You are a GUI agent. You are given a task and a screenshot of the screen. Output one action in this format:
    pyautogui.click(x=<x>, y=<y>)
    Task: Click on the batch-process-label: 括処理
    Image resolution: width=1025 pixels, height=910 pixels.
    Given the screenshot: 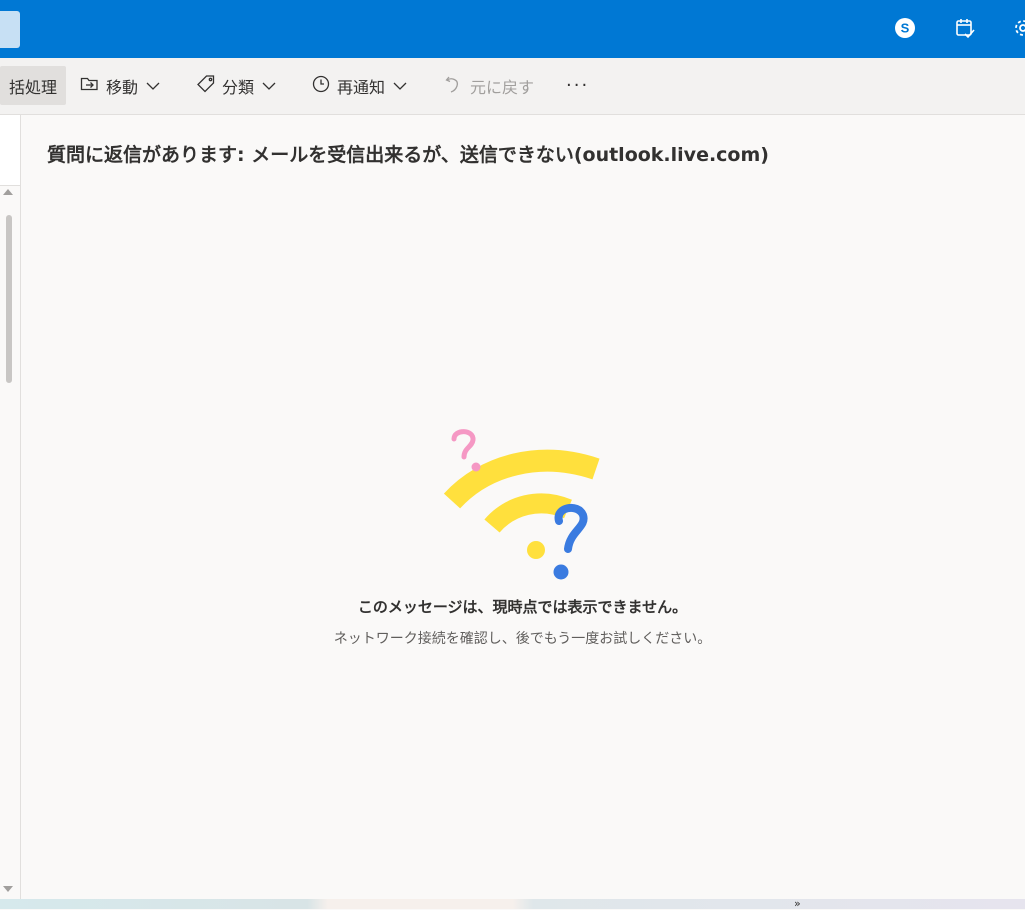 What is the action you would take?
    pyautogui.click(x=32, y=87)
    